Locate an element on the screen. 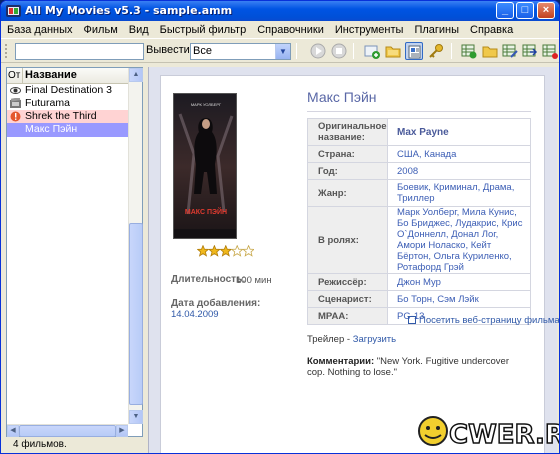 The height and width of the screenshot is (454, 560). import-button is located at coordinates (530, 51).